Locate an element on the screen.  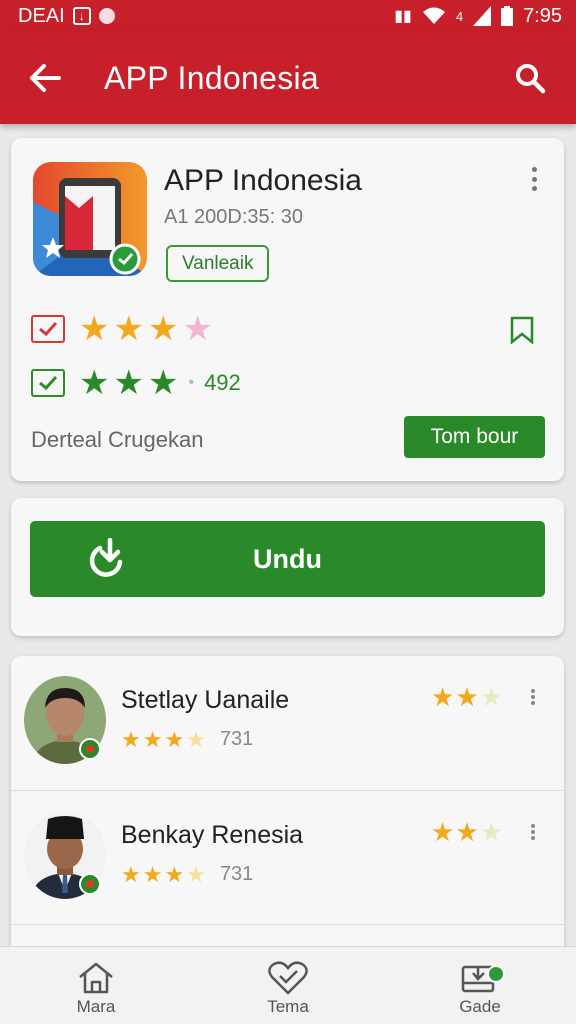
carrier-label: DEAI is located at coordinates (41, 15).